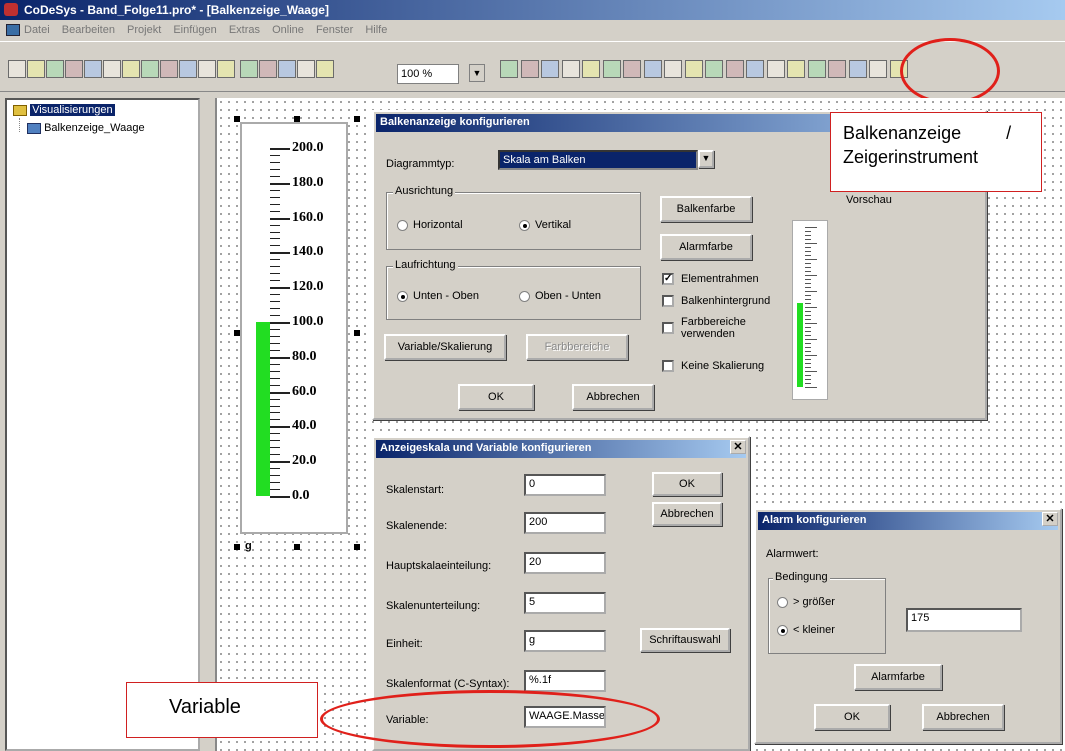  What do you see at coordinates (445, 347) in the screenshot?
I see `variable-scaling-button: Variable/Skalierung` at bounding box center [445, 347].